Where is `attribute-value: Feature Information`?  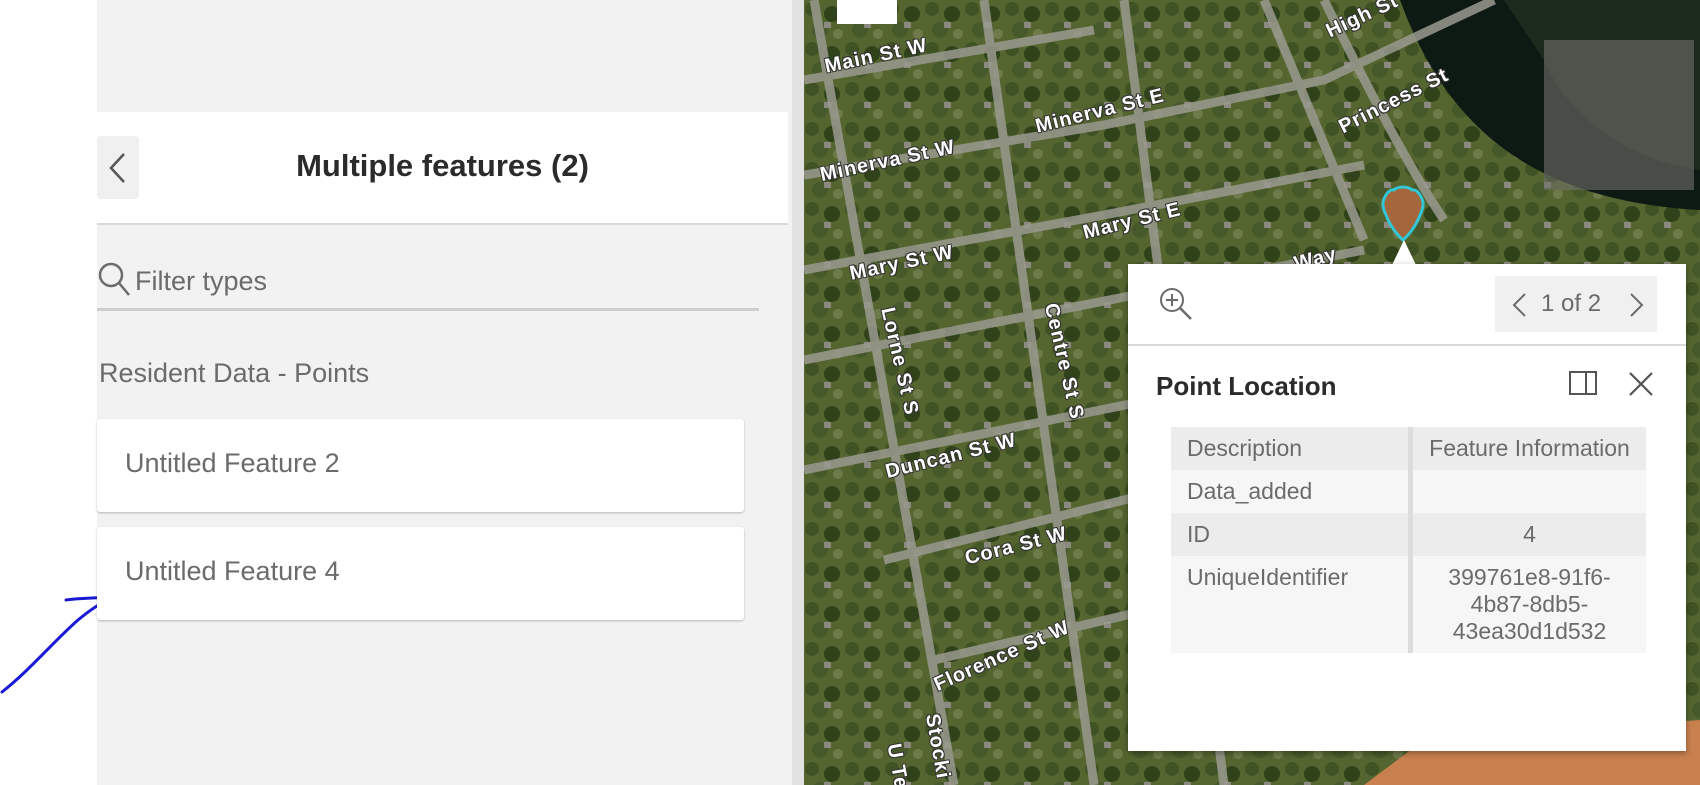
attribute-value: Feature Information is located at coordinates (1529, 448).